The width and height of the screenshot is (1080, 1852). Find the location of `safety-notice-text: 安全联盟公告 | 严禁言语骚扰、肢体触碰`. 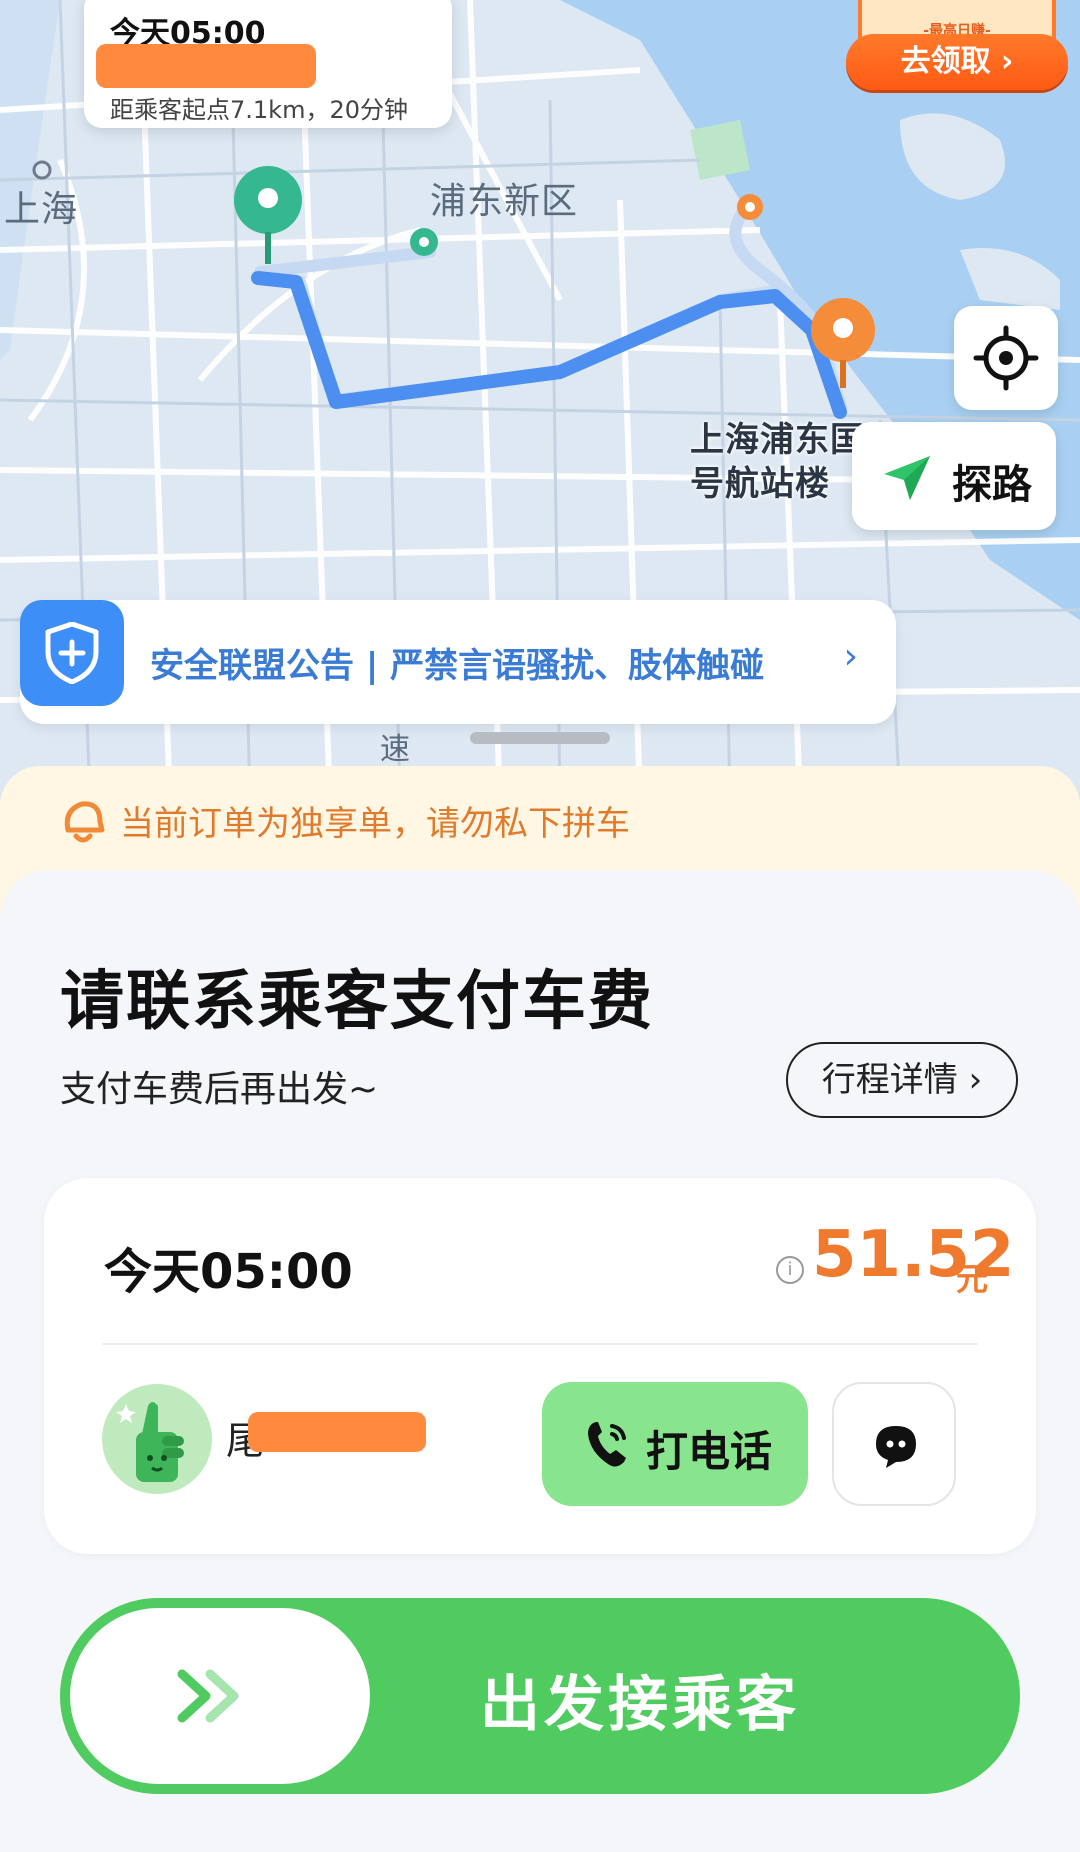

safety-notice-text: 安全联盟公告 | 严禁言语骚扰、肢体触碰 is located at coordinates (457, 666).